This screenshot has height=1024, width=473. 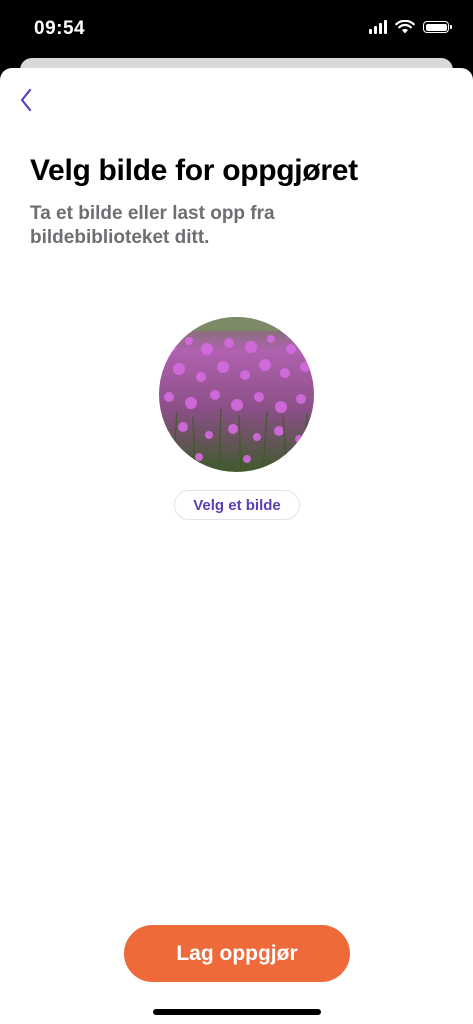 What do you see at coordinates (378, 27) in the screenshot?
I see `cellular-signal-icon` at bounding box center [378, 27].